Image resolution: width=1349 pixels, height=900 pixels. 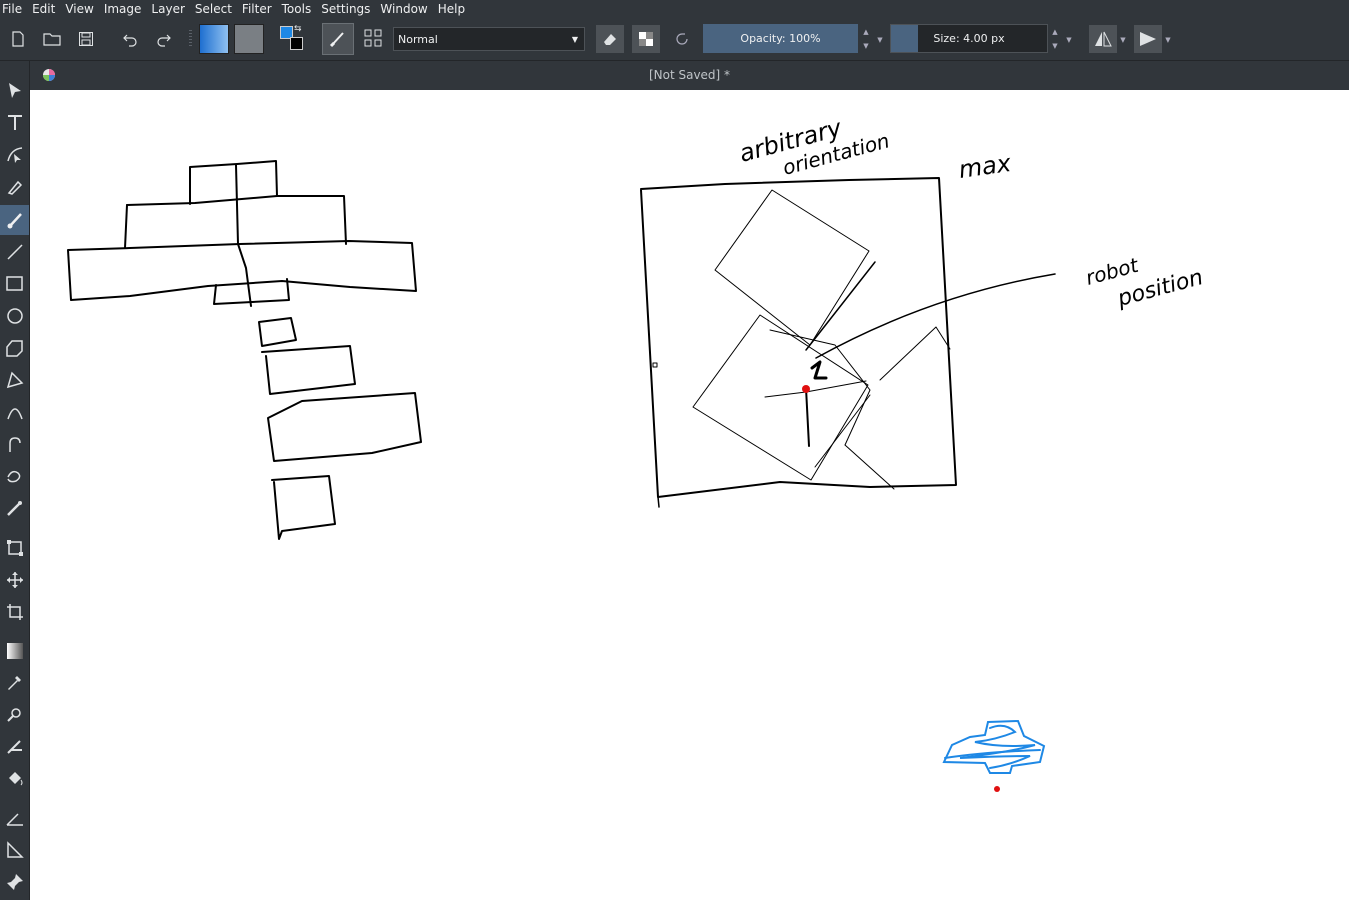 I want to click on open-document-button, so click(x=52, y=39).